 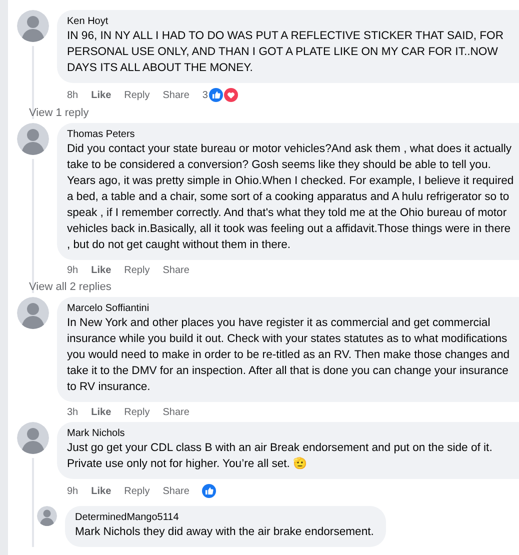 What do you see at coordinates (205, 95) in the screenshot?
I see `reaction-count: 3` at bounding box center [205, 95].